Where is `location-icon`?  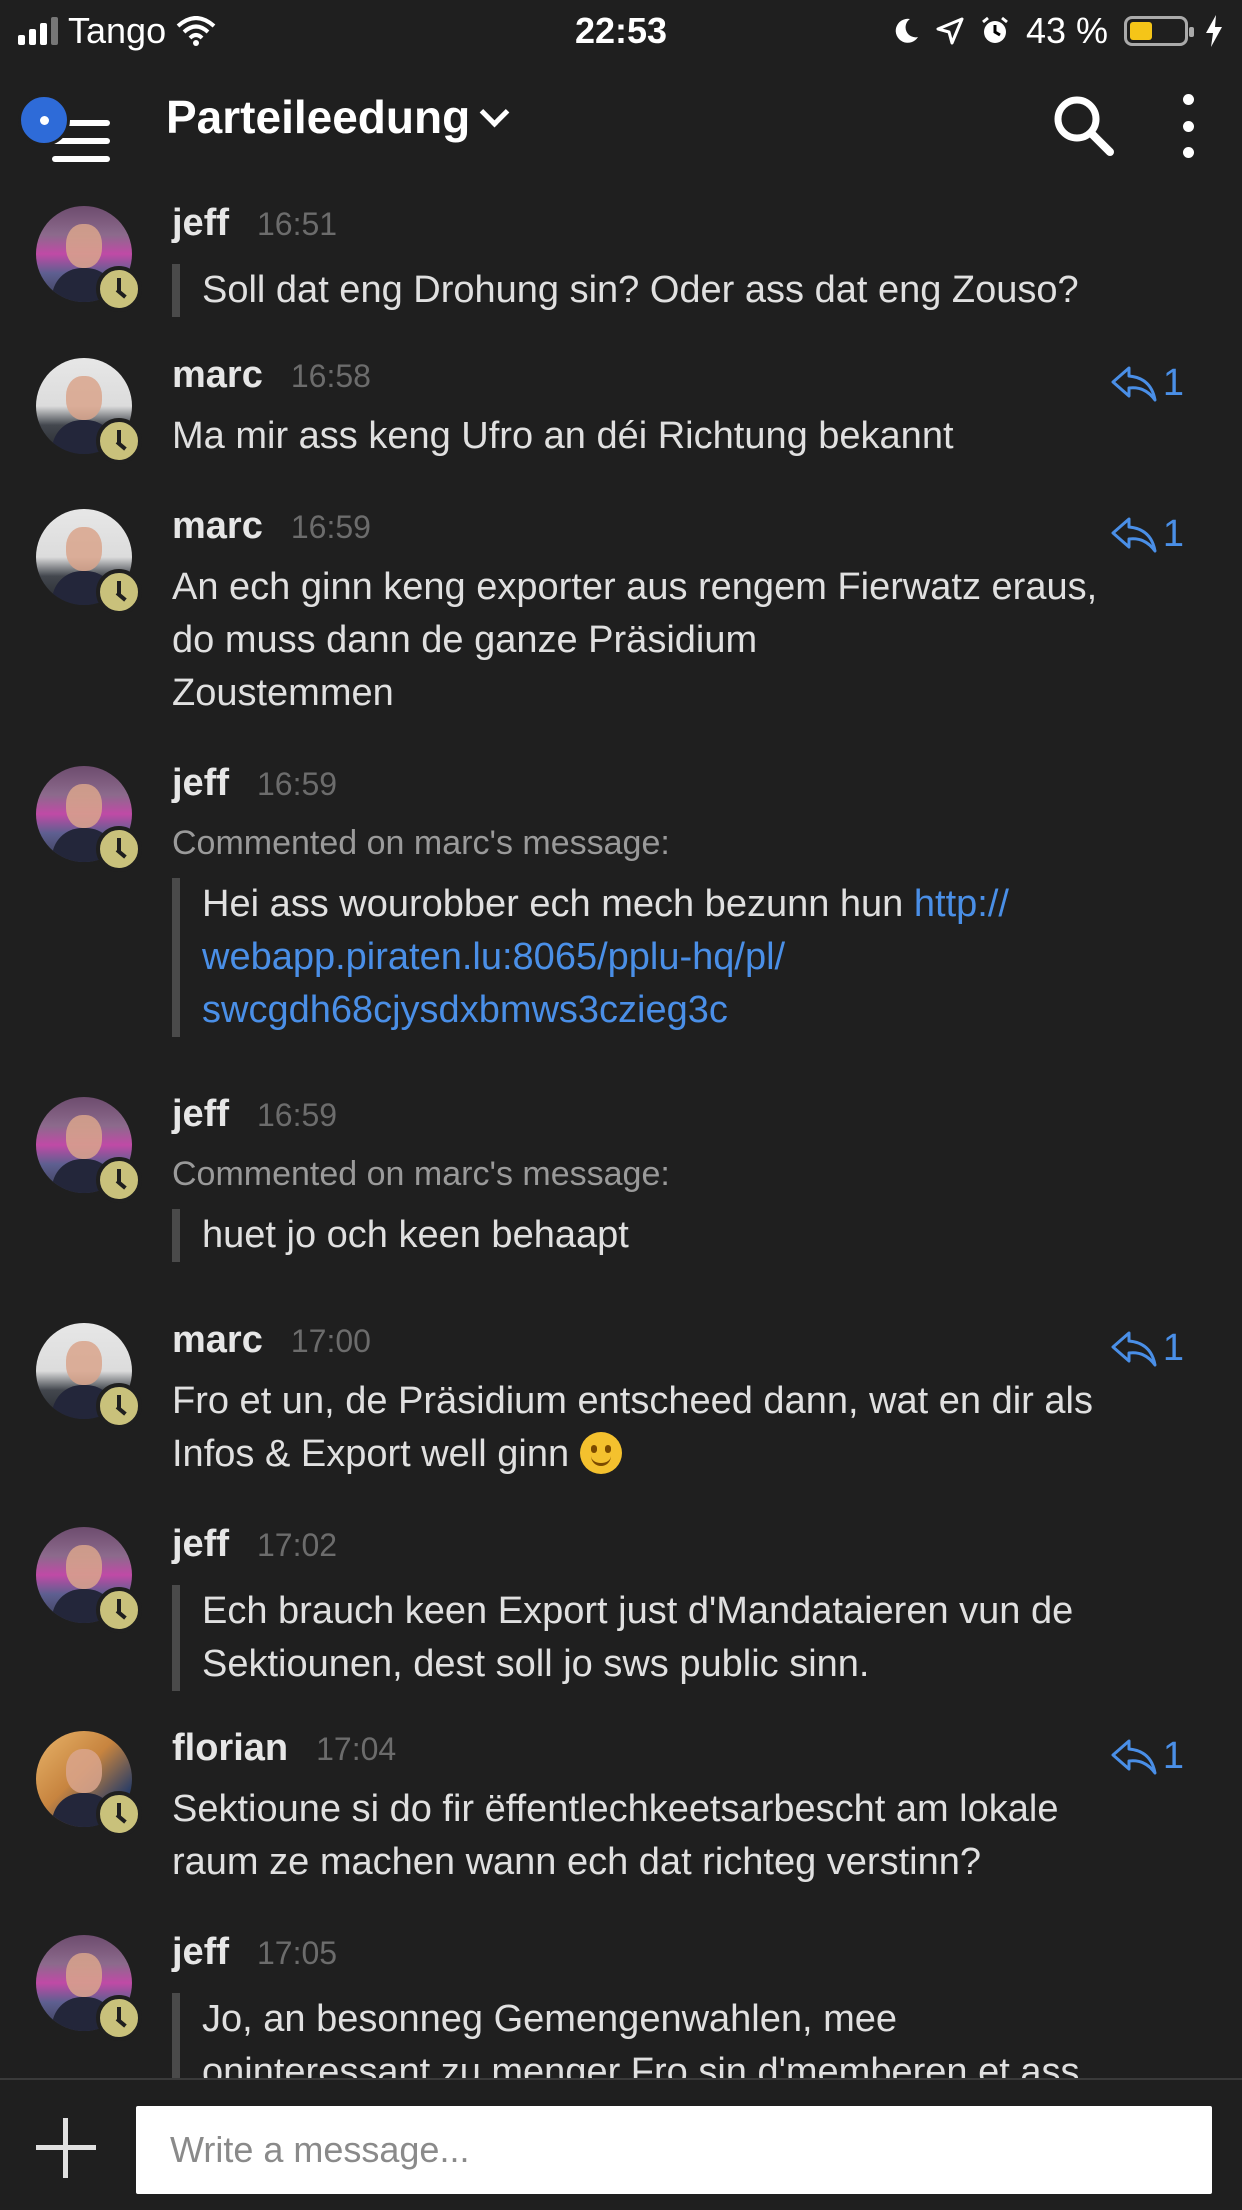
location-icon is located at coordinates (950, 31).